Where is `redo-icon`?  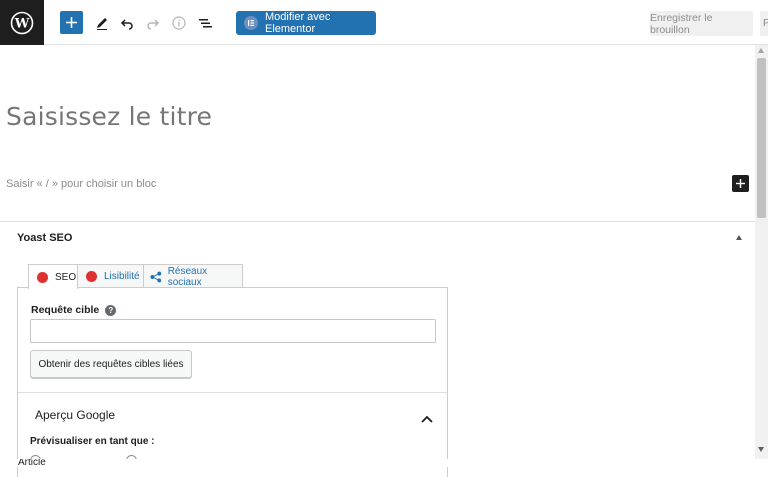 redo-icon is located at coordinates (153, 23).